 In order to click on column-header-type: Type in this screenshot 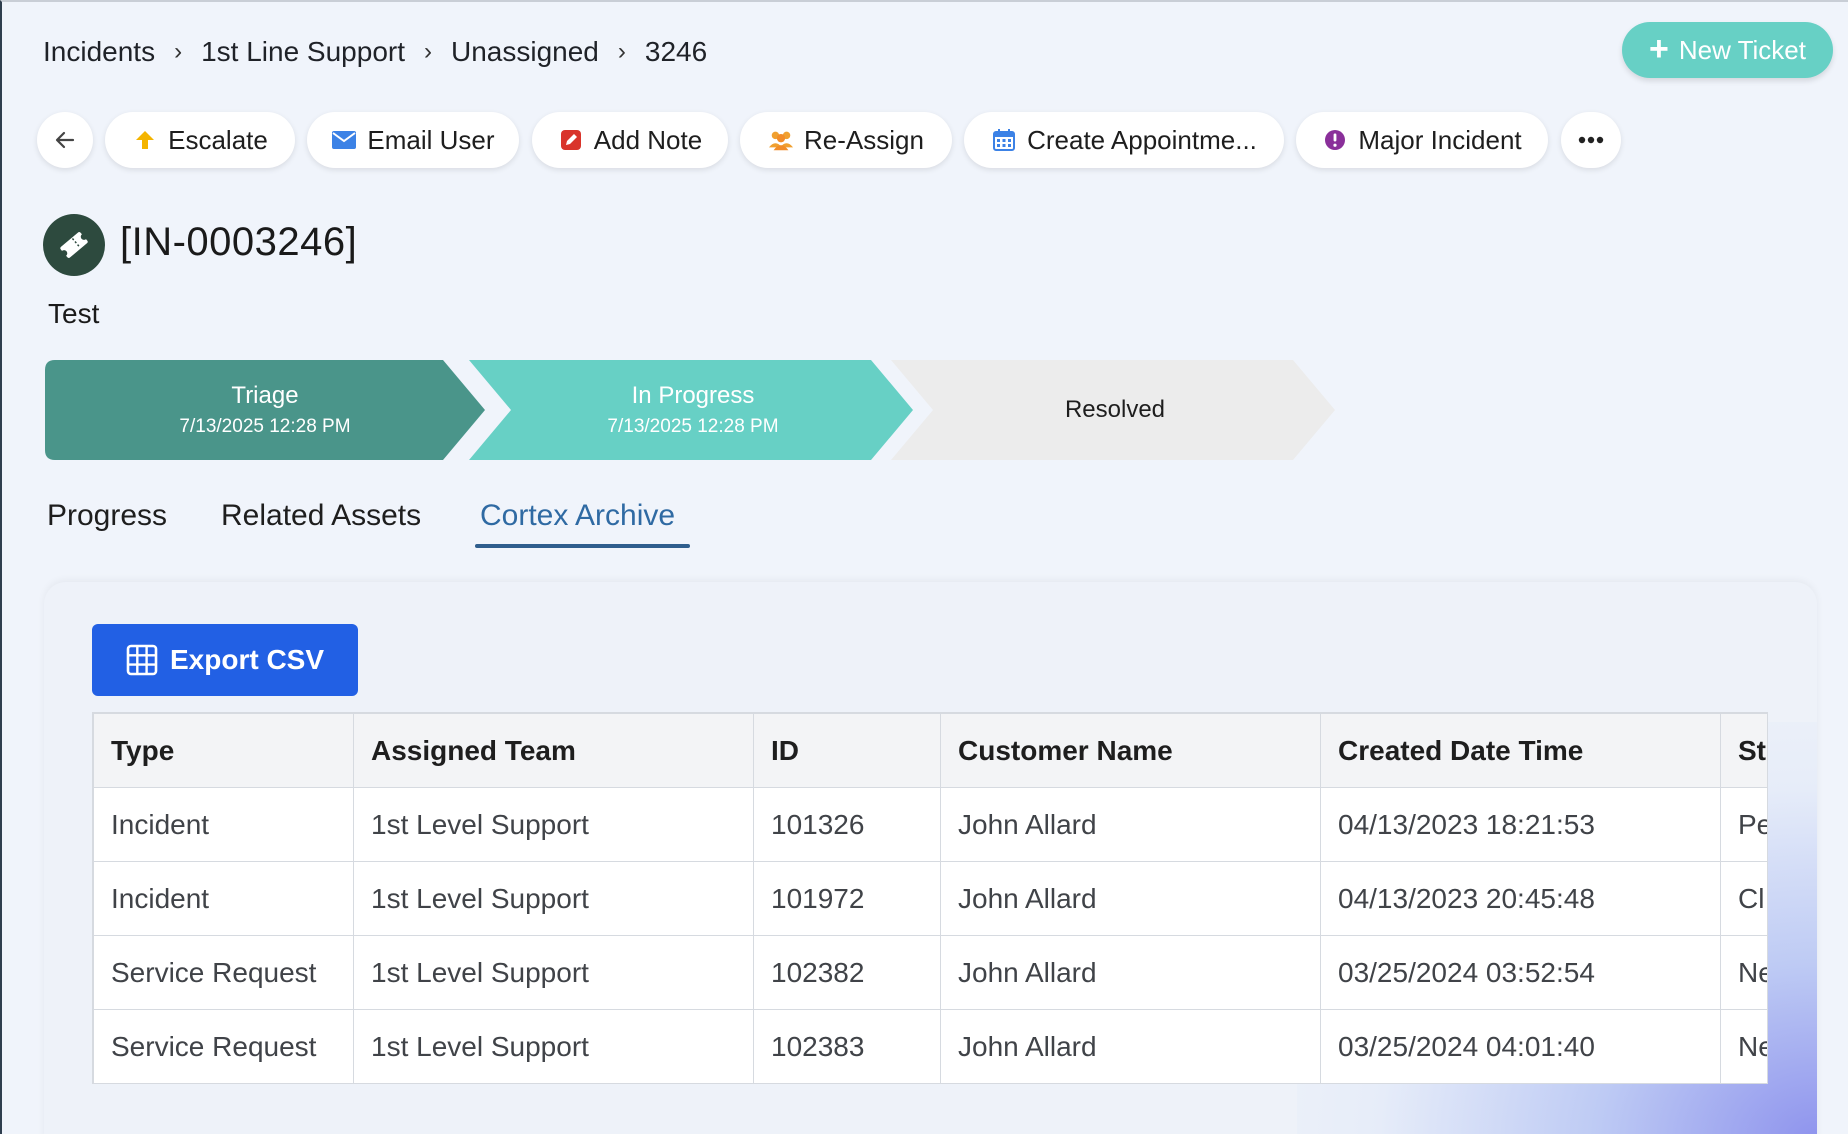, I will do `click(223, 750)`.